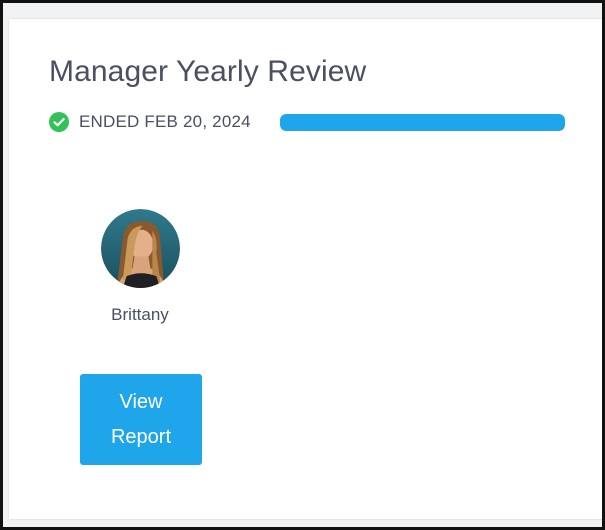  I want to click on avatar, so click(140, 248).